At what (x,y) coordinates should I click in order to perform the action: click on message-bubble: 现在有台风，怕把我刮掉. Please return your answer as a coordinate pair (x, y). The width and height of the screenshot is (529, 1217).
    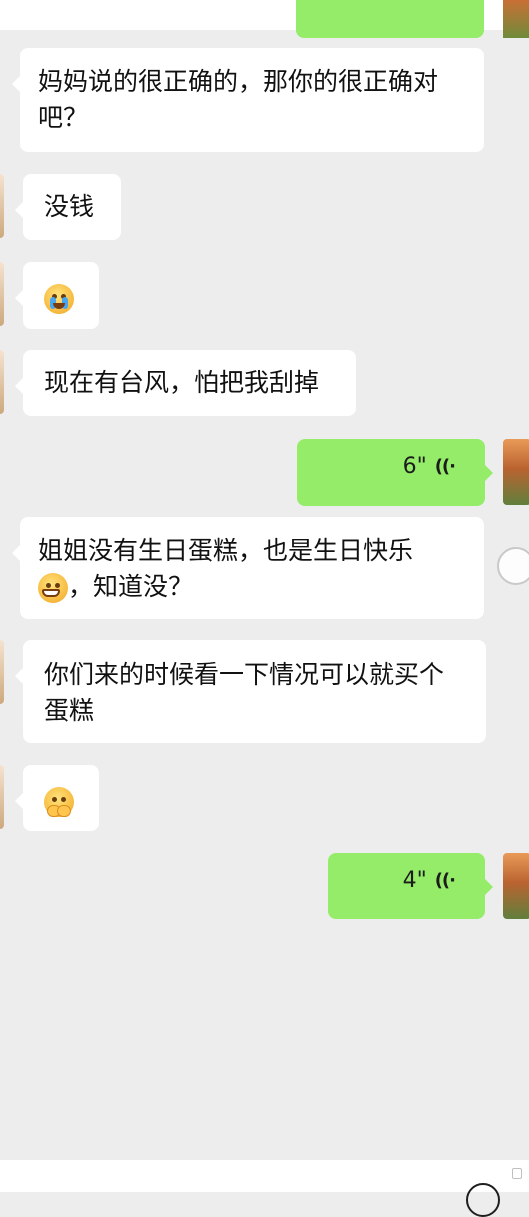
    Looking at the image, I should click on (185, 383).